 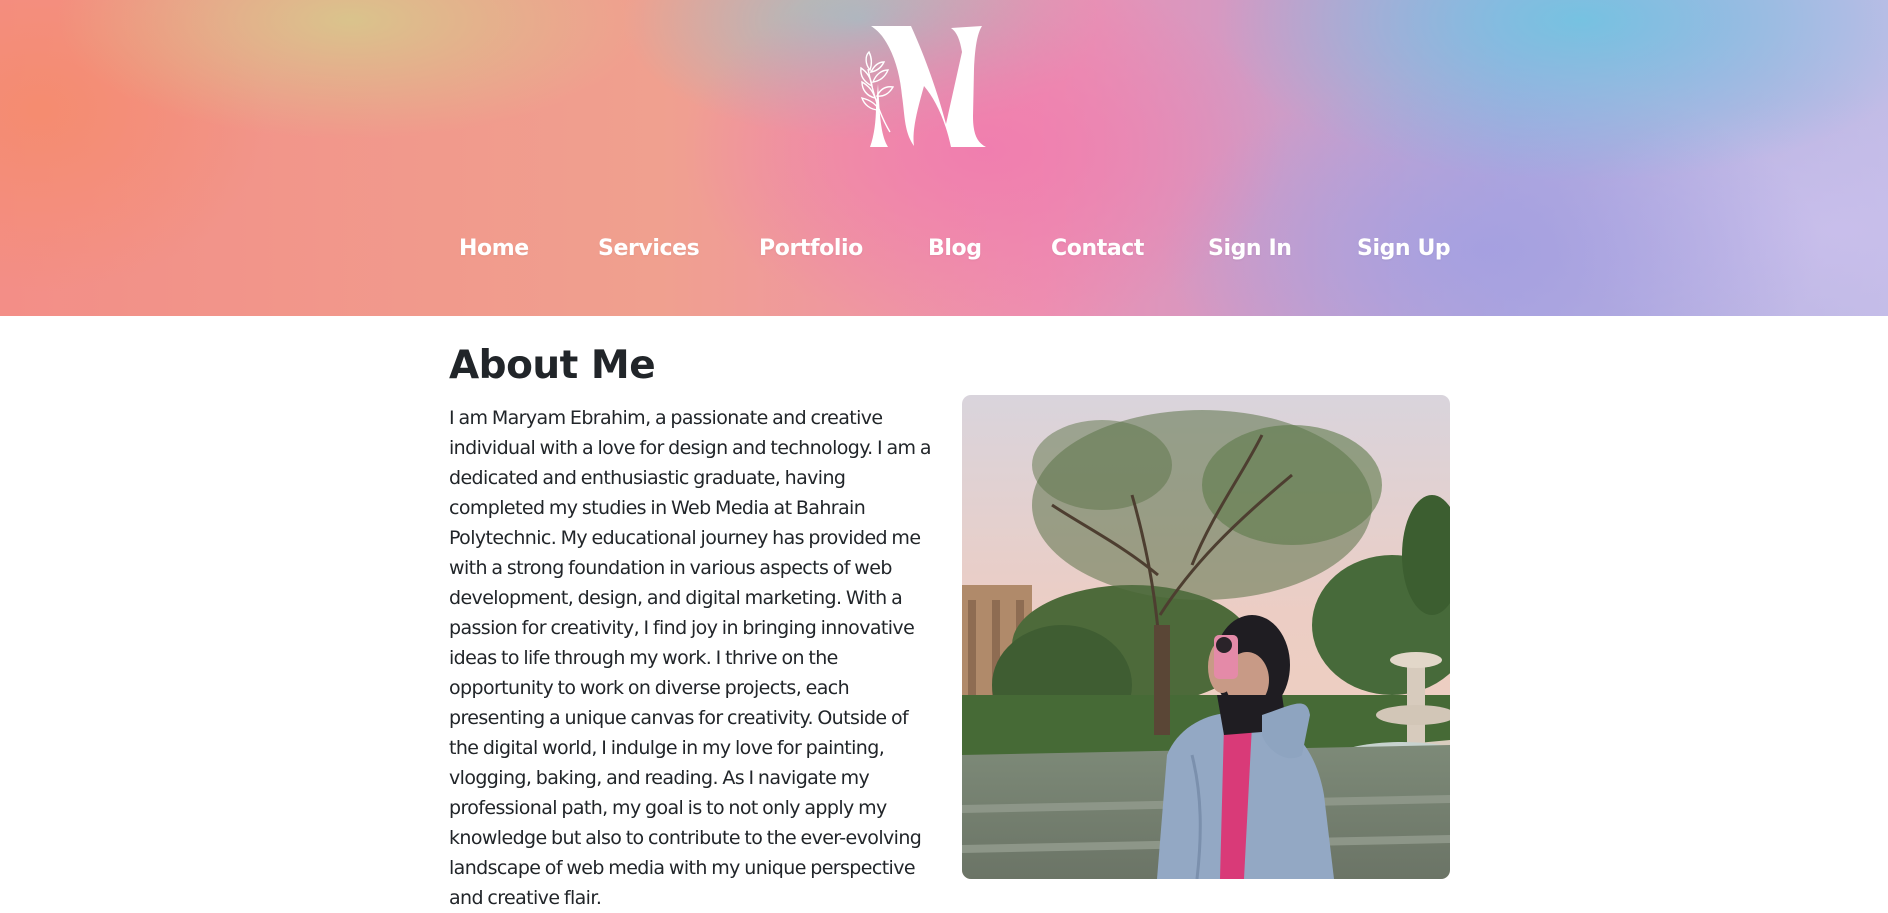 What do you see at coordinates (649, 248) in the screenshot?
I see `nav-services: Services` at bounding box center [649, 248].